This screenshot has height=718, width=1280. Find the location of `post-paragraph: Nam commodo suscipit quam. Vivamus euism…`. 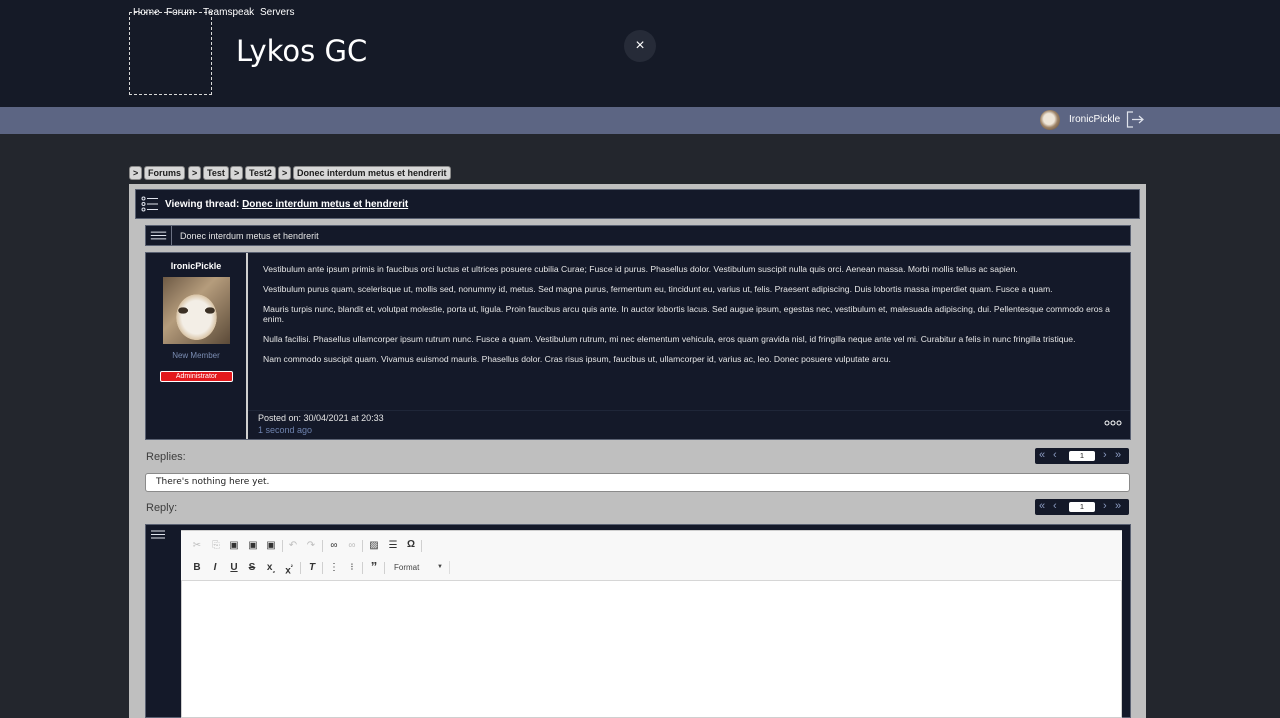

post-paragraph: Nam commodo suscipit quam. Vivamus euism… is located at coordinates (577, 359).